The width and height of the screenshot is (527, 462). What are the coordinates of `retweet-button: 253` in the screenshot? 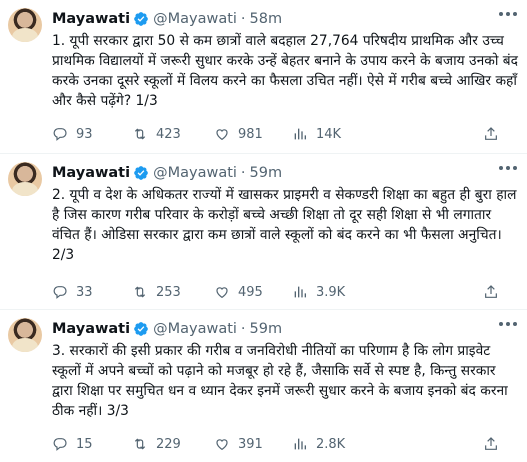 It's located at (173, 292).